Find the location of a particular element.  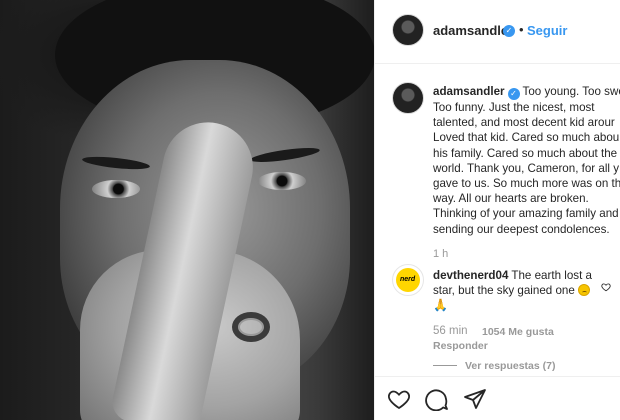

caption-line: gave to us. So much more was on th is located at coordinates (526, 184).